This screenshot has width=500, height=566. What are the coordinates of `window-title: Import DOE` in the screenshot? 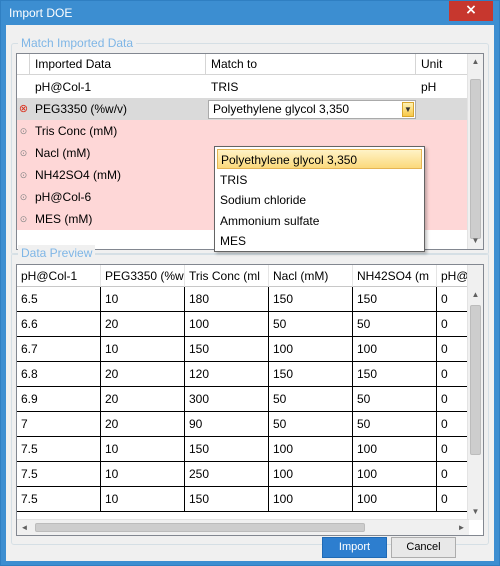 It's located at (41, 13).